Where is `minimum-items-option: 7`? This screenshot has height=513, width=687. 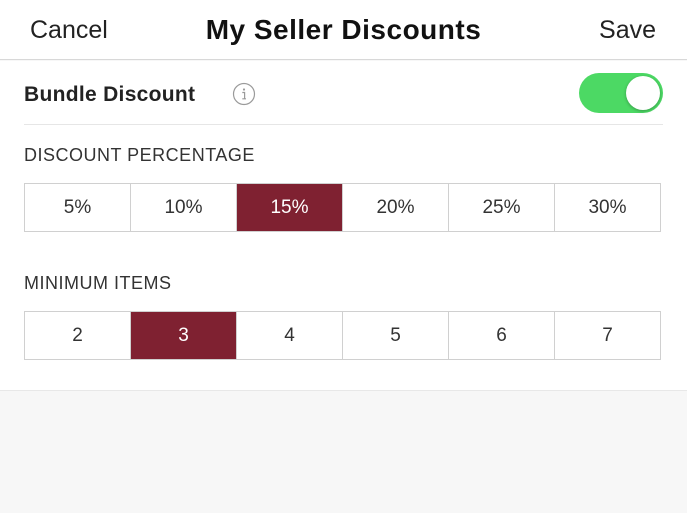
minimum-items-option: 7 is located at coordinates (607, 335).